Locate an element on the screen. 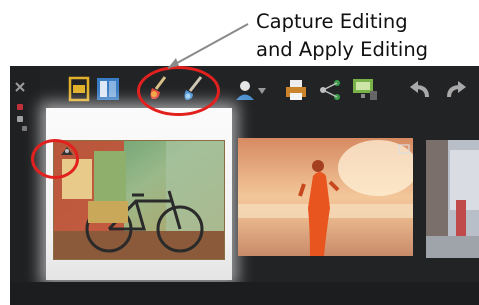  bicycle-photo is located at coordinates (139, 200).